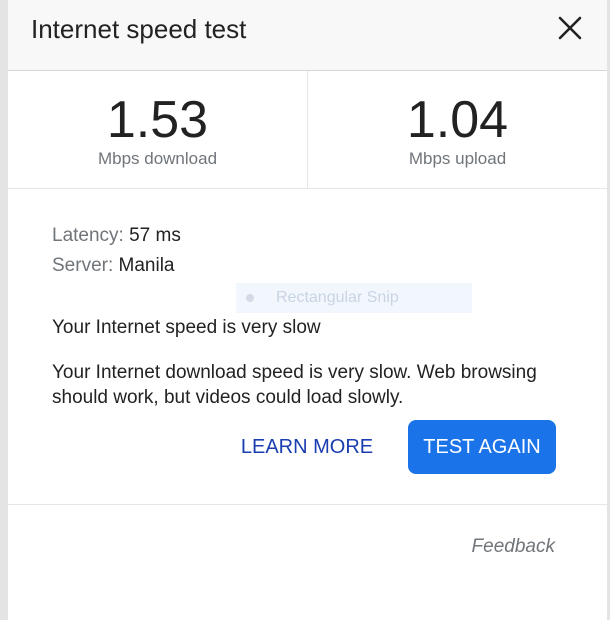 The height and width of the screenshot is (620, 610). Describe the element at coordinates (146, 265) in the screenshot. I see `server-value: Manila` at that location.